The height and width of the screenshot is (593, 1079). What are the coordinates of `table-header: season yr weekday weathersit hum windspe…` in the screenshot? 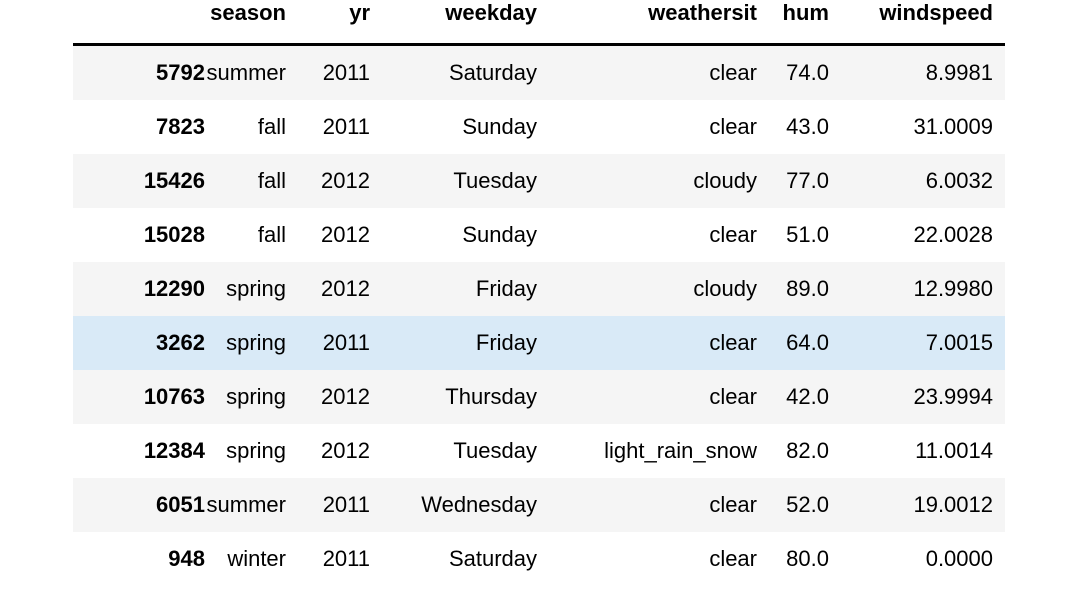 It's located at (539, 23).